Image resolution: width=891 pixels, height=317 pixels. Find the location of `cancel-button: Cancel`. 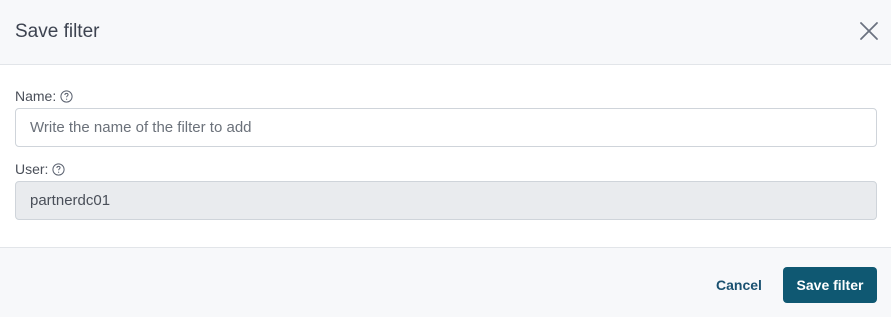

cancel-button: Cancel is located at coordinates (739, 285).